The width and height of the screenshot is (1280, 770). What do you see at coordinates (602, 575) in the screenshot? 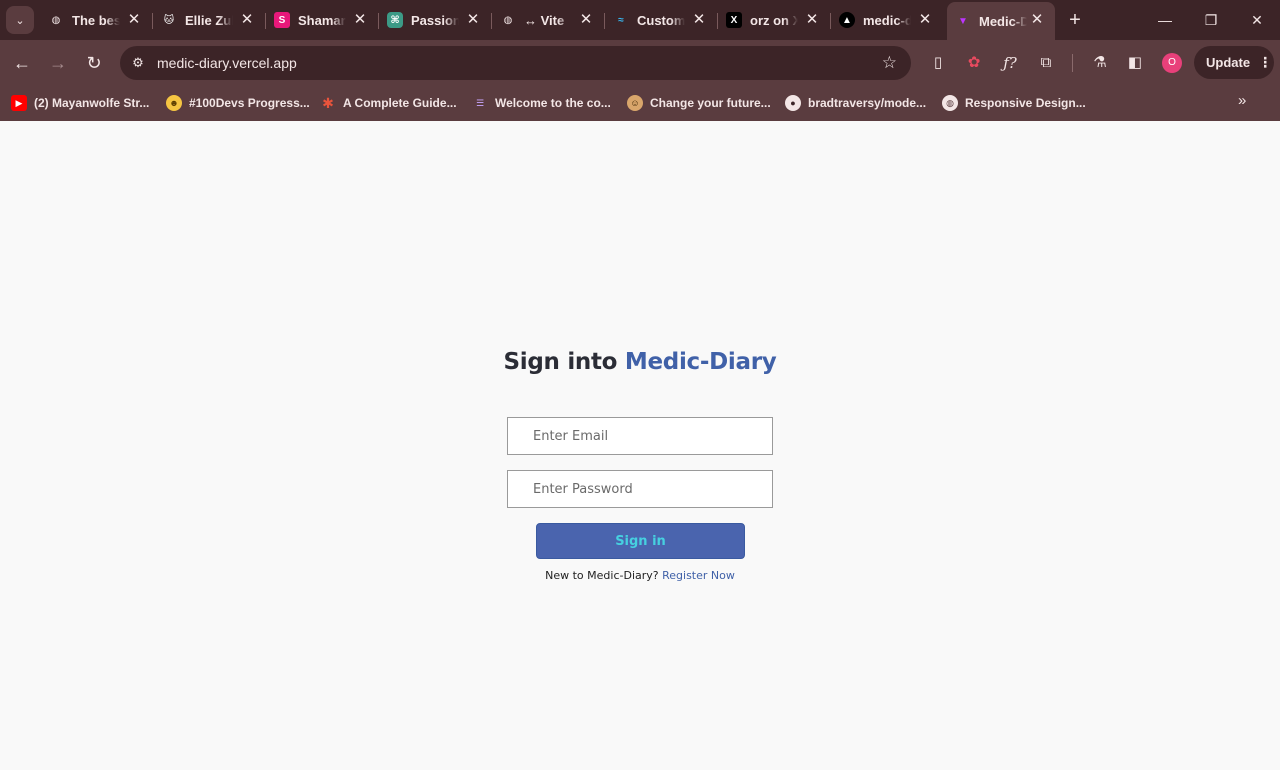
I see `register-text: New to Medic-Diary?` at bounding box center [602, 575].